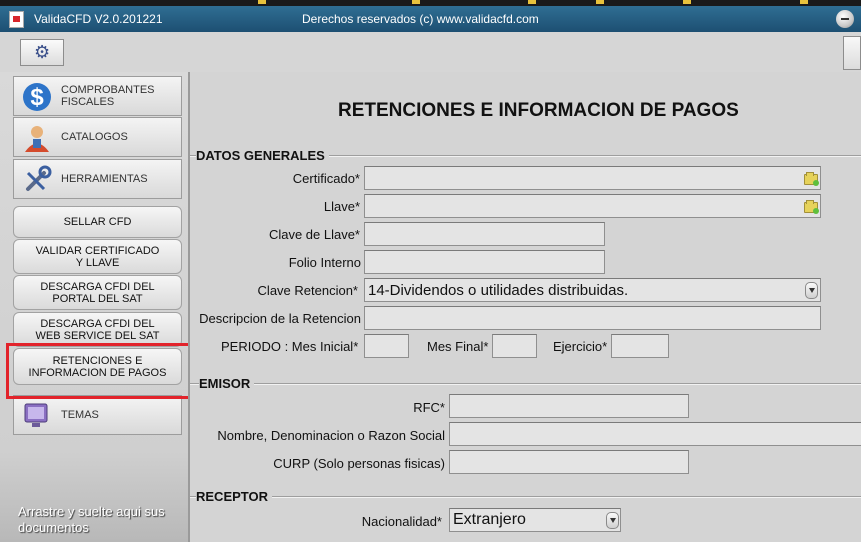  Describe the element at coordinates (569, 406) in the screenshot. I see `rfc-field` at that location.